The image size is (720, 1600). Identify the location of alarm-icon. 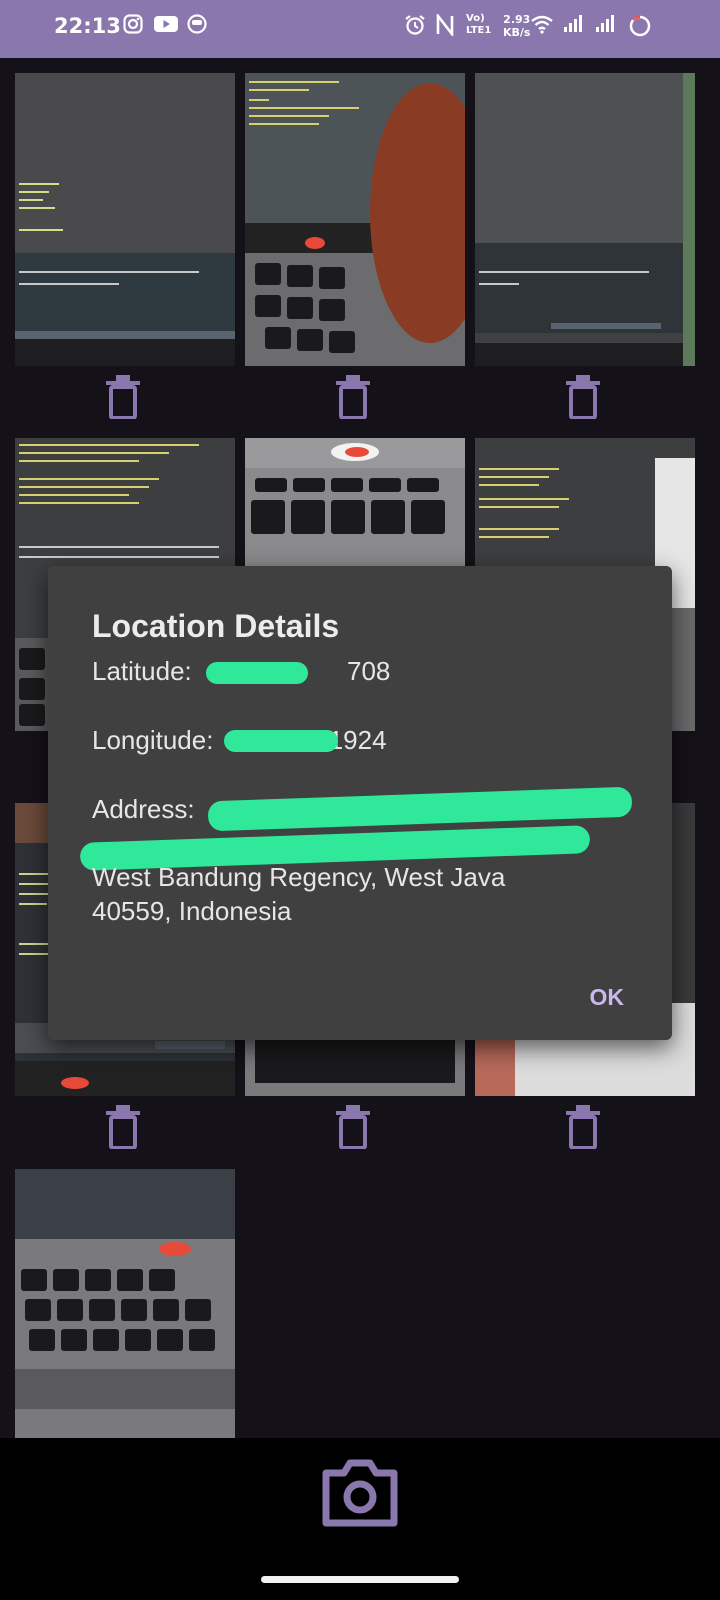
(415, 25).